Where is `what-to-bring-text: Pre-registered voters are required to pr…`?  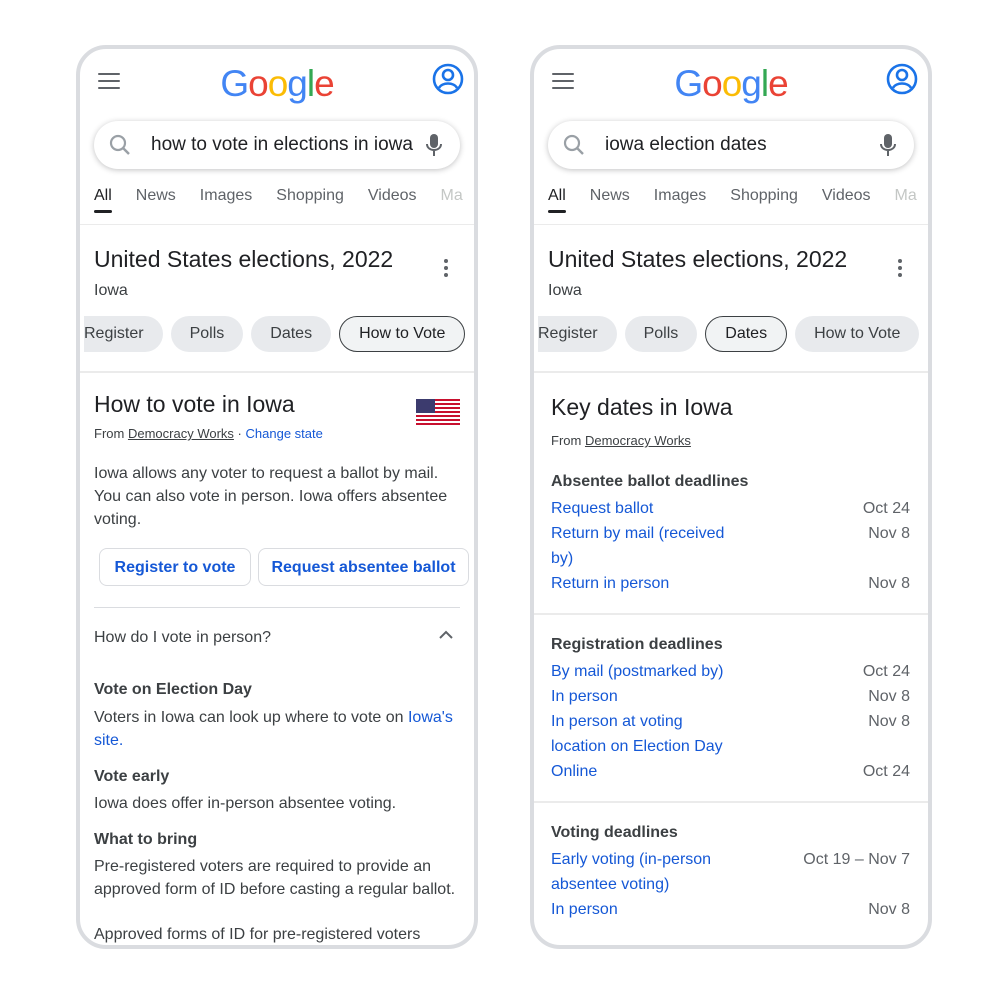
what-to-bring-text: Pre-registered voters are required to pr… is located at coordinates (275, 878).